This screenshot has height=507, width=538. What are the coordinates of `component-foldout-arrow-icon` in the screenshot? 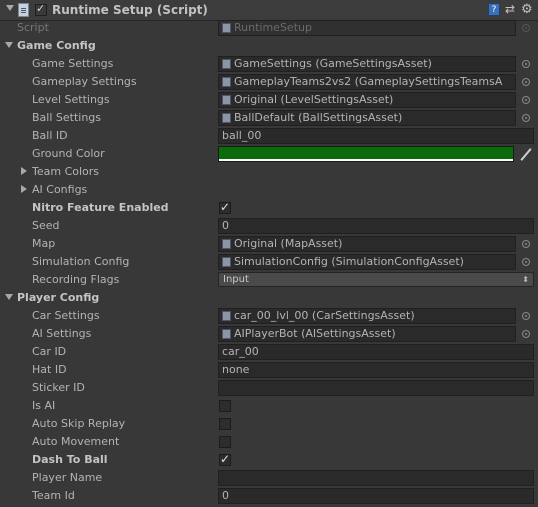 It's located at (10, 8).